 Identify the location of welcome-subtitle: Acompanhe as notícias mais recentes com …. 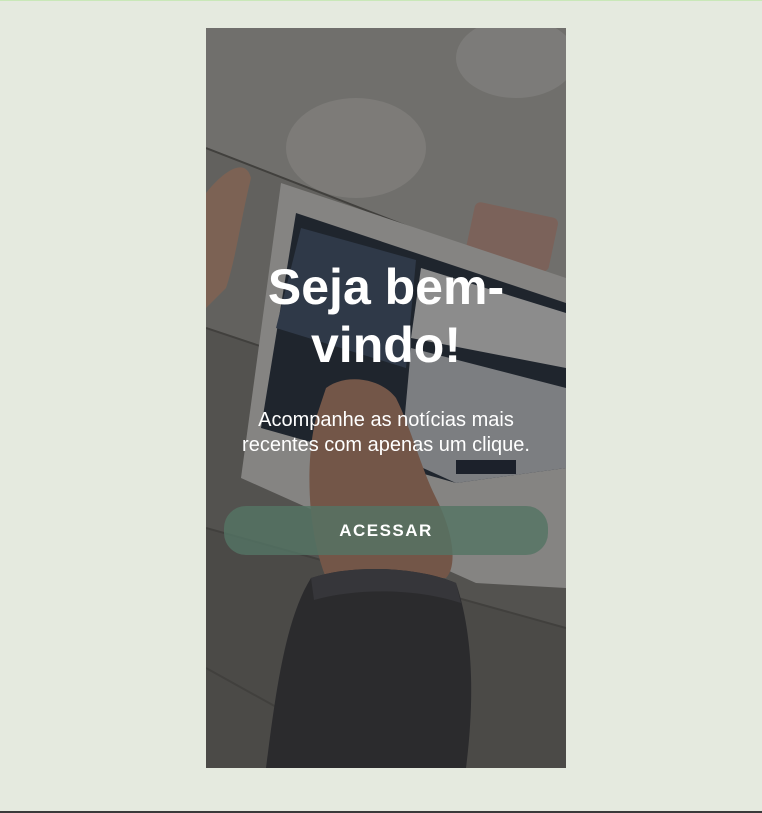
(386, 432).